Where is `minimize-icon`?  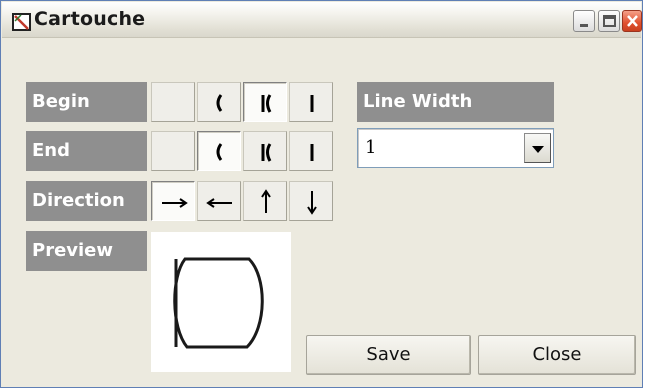 minimize-icon is located at coordinates (584, 25).